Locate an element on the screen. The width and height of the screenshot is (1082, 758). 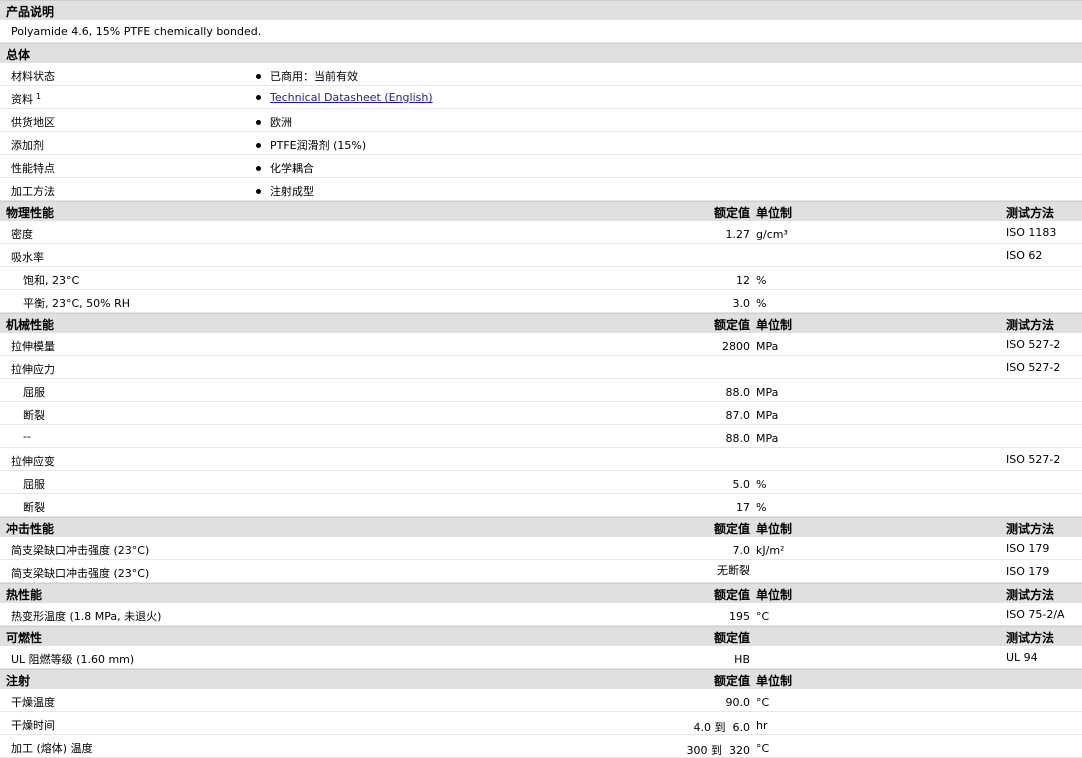
property-test-method: ISO 62 is located at coordinates (1024, 255).